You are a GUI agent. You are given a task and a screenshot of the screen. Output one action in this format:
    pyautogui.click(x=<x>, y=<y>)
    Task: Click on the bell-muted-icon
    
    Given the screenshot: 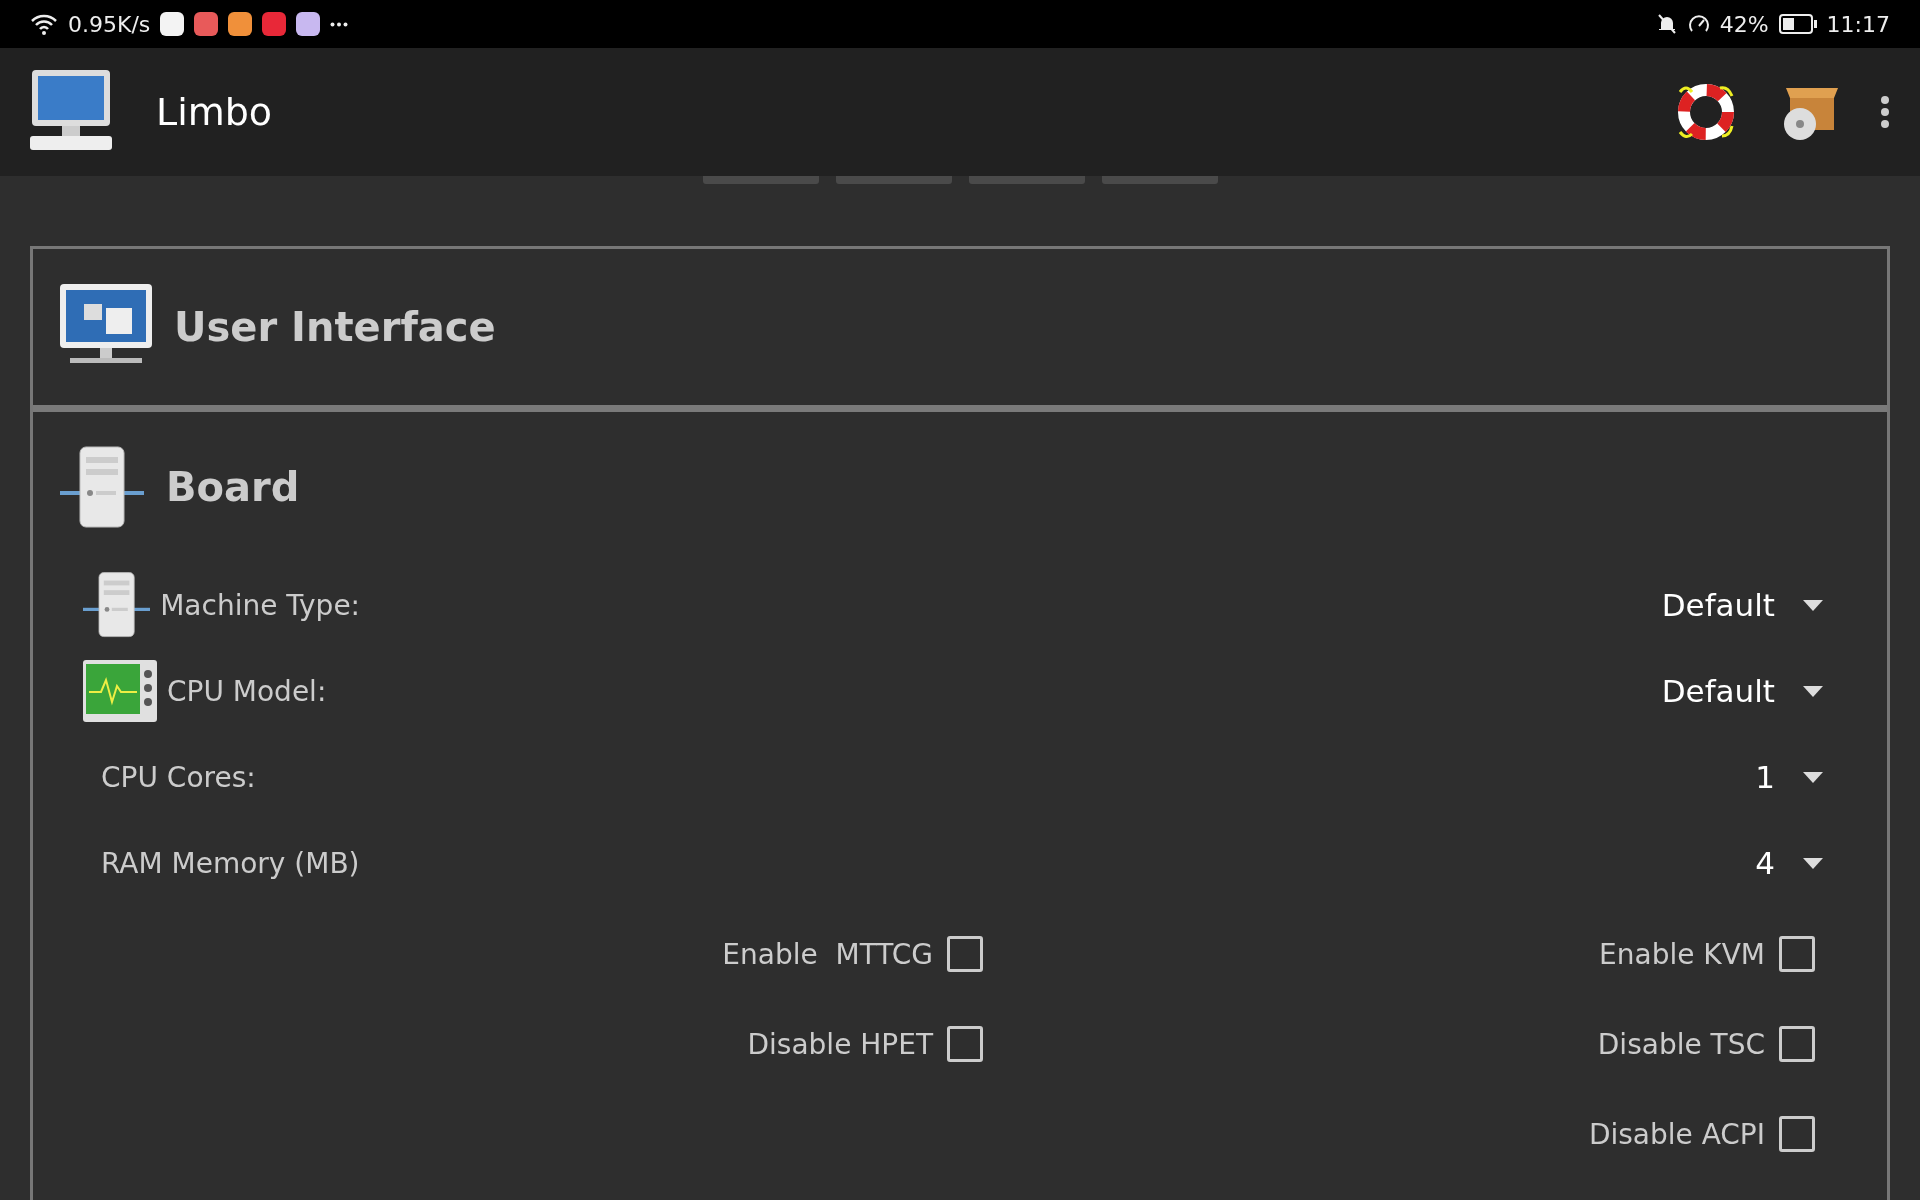 What is the action you would take?
    pyautogui.click(x=1666, y=24)
    